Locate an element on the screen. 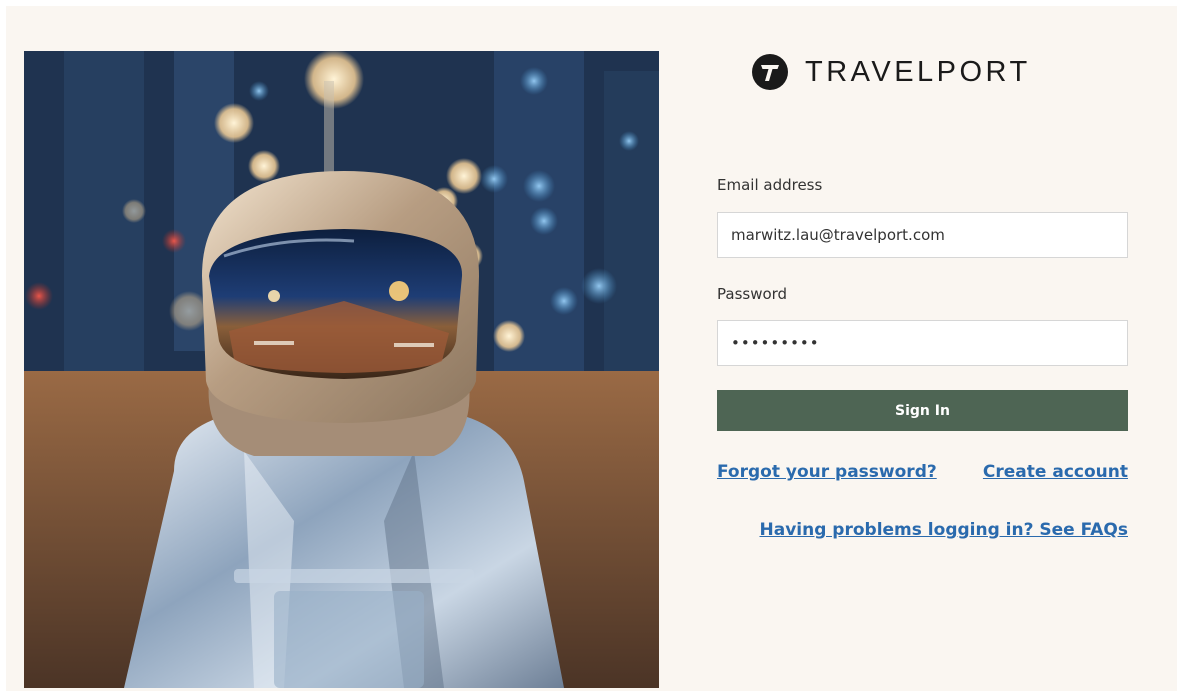  faq-link: Having problems logging in? See FAQs is located at coordinates (944, 530).